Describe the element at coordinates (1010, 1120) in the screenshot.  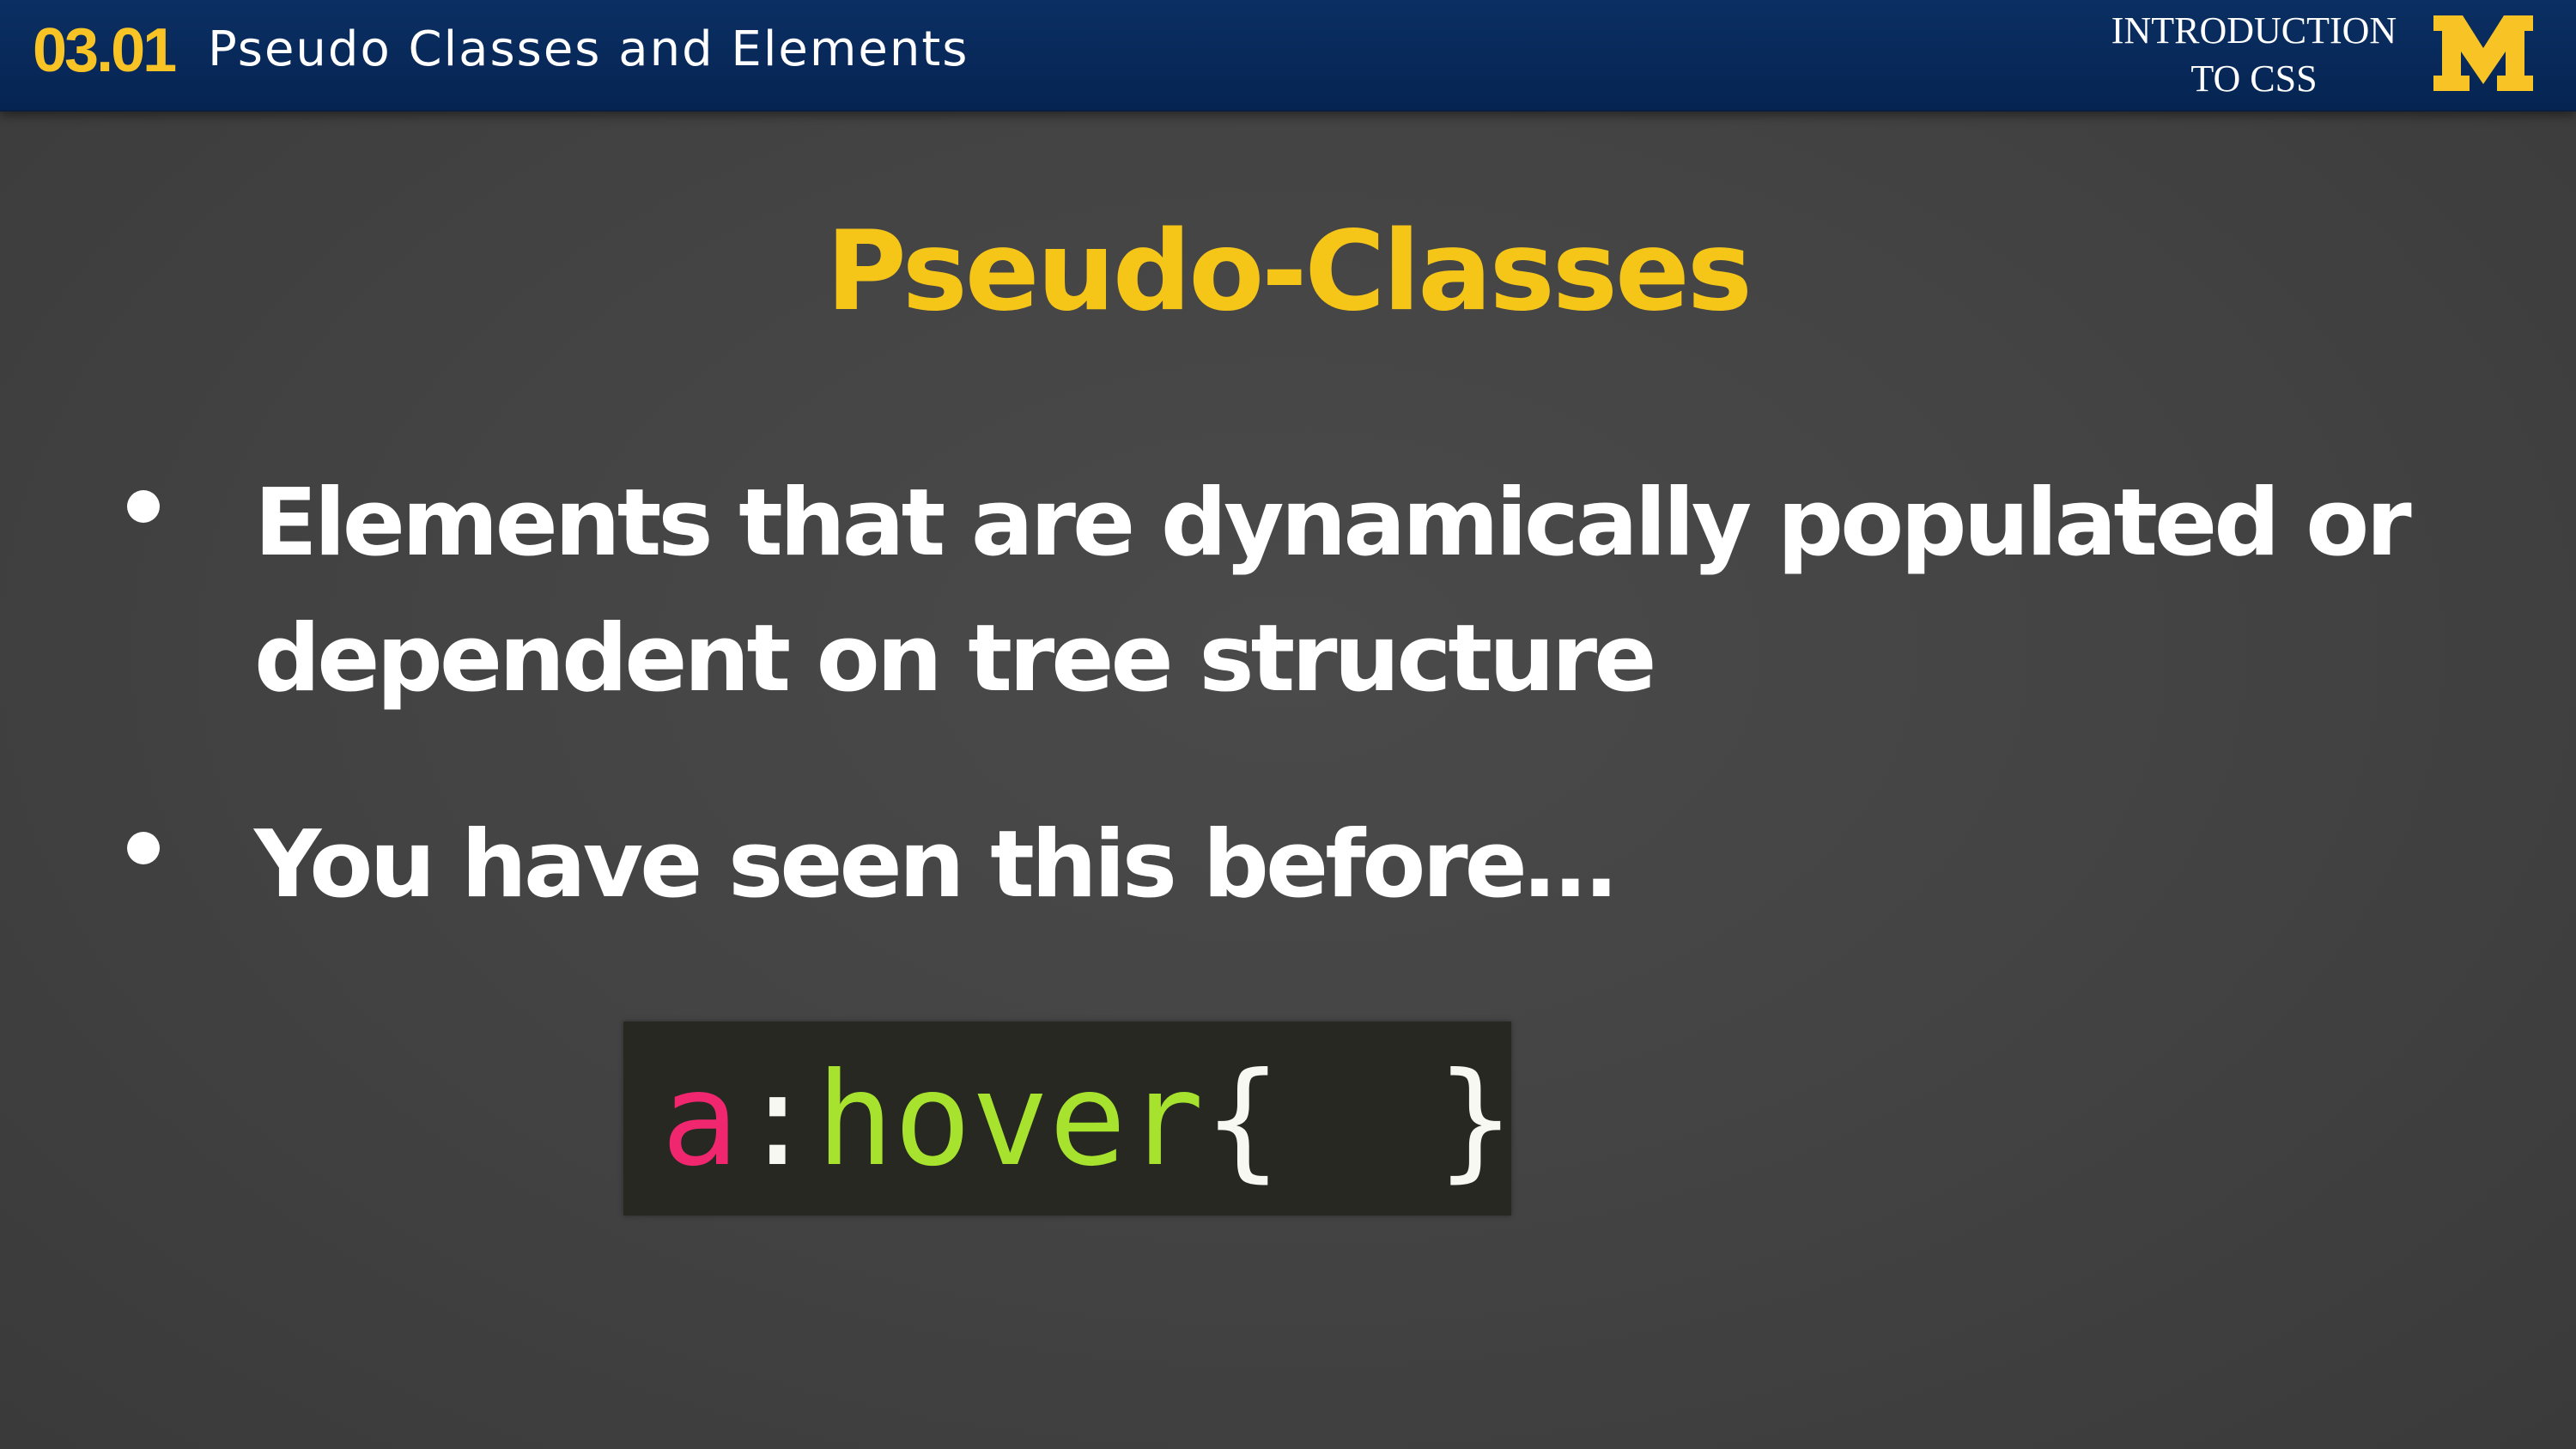
I see `code-pseudo-class: hover` at that location.